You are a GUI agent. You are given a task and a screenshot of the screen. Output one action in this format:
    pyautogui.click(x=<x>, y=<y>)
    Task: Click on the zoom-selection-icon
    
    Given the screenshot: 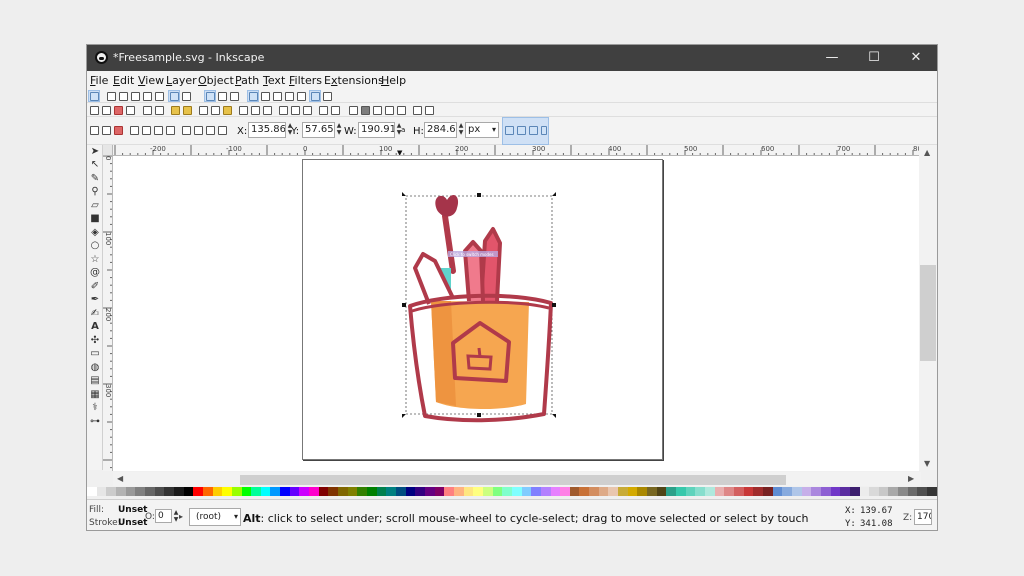 What is the action you would take?
    pyautogui.click(x=243, y=110)
    